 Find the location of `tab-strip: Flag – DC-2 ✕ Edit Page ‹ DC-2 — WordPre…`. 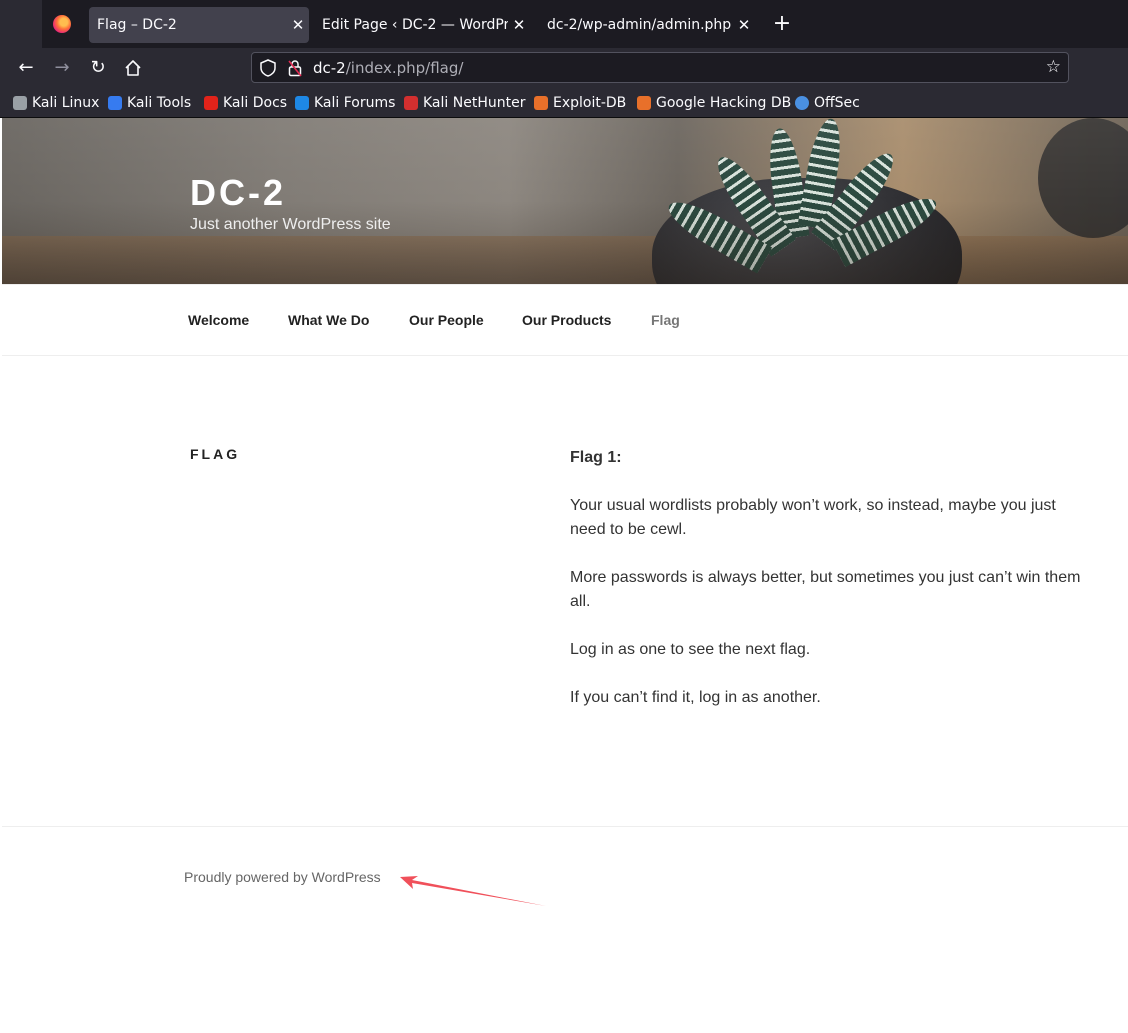

tab-strip: Flag – DC-2 ✕ Edit Page ‹ DC-2 — WordPre… is located at coordinates (564, 24).